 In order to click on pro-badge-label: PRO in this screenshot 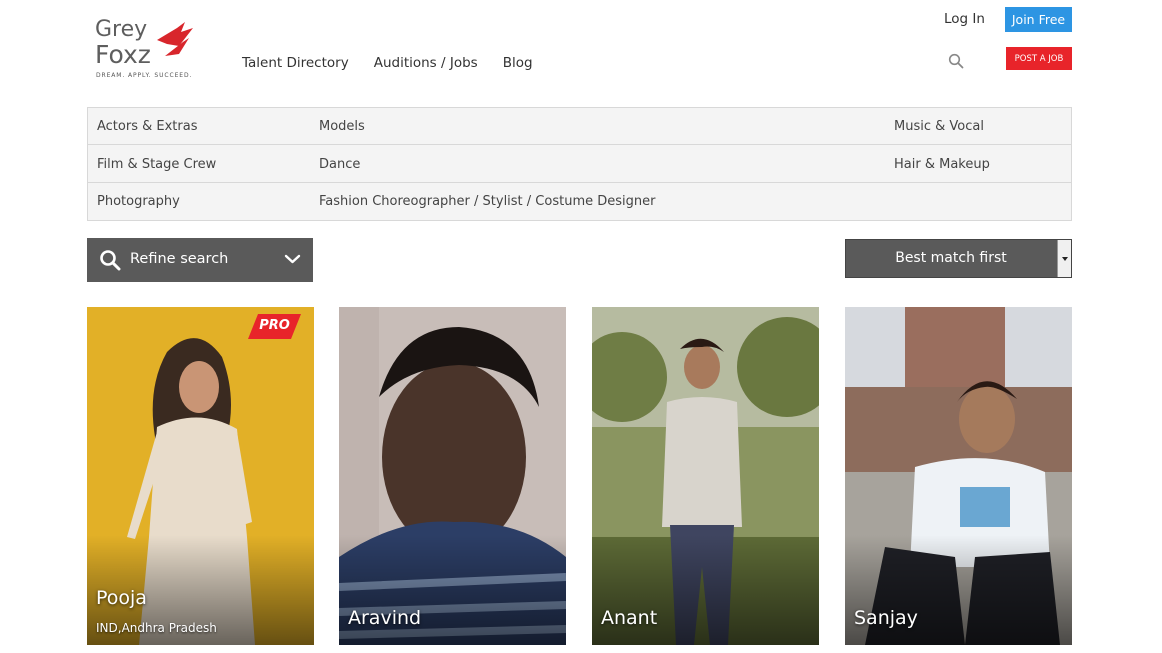, I will do `click(274, 325)`.